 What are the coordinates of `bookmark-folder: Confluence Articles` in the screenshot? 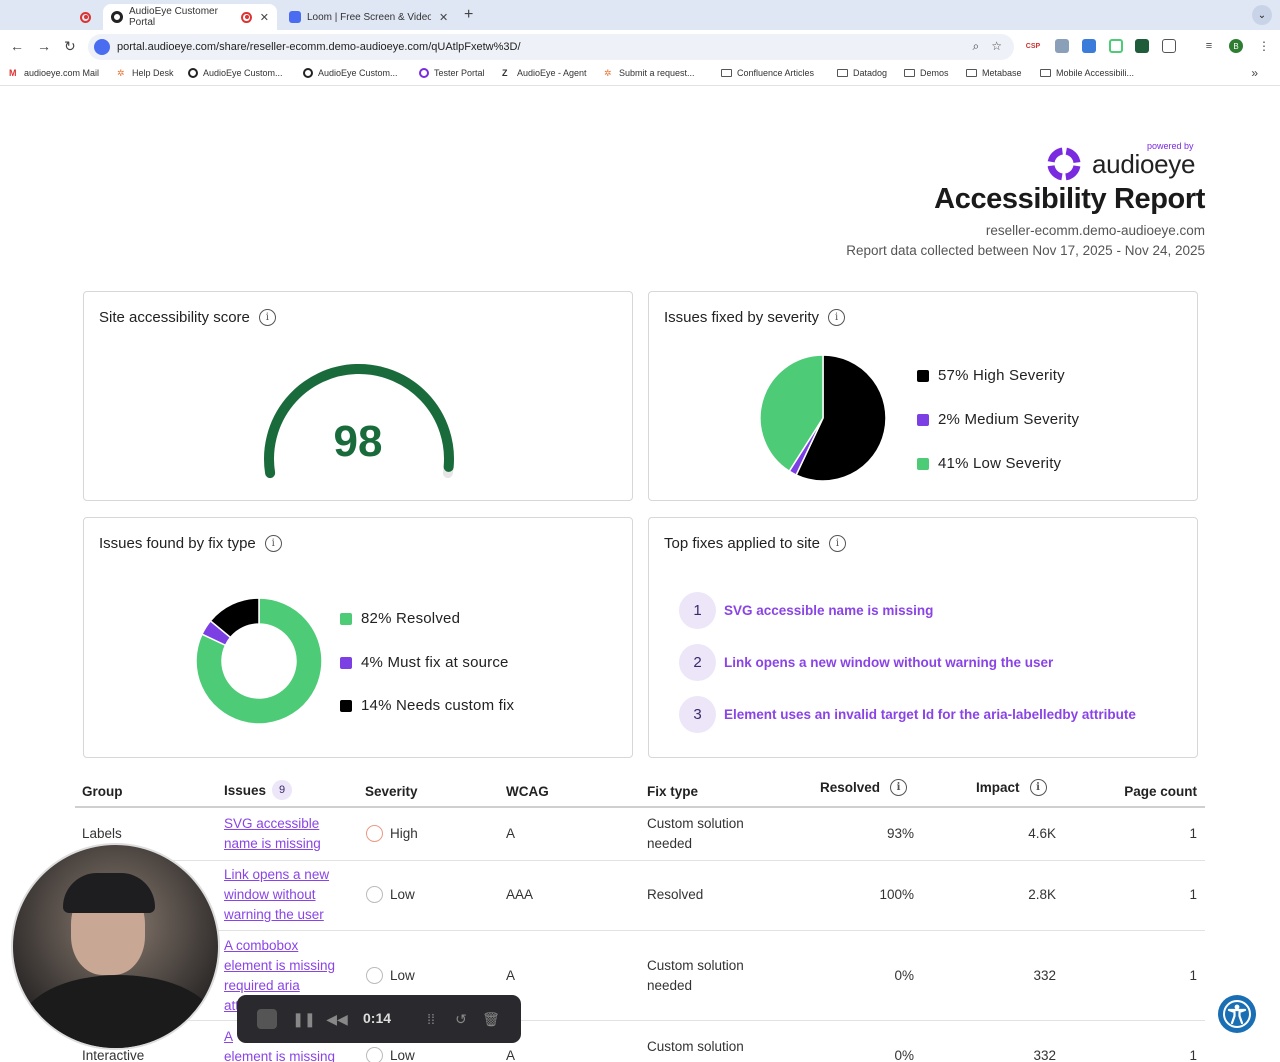 It's located at (767, 73).